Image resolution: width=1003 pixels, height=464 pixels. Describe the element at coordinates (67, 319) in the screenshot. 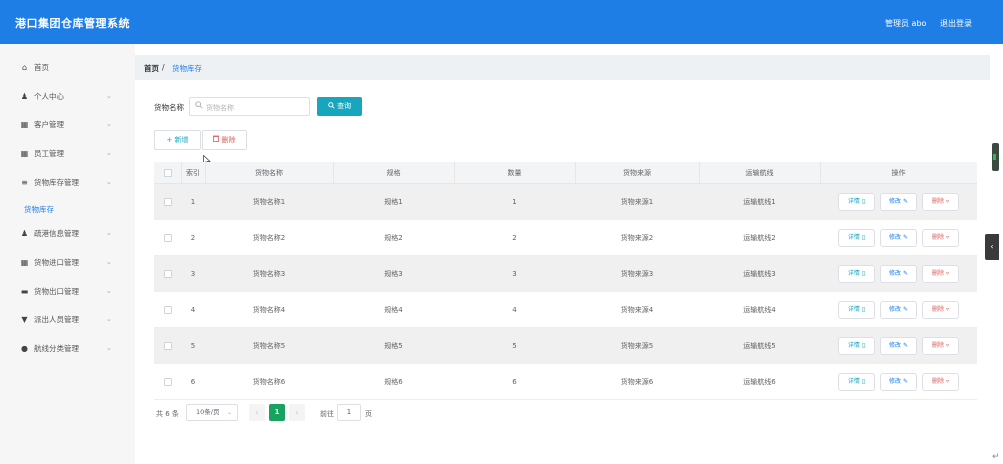

I see `sidebar-item-dispatch: ▼ 派出人员管理 ⌄` at that location.